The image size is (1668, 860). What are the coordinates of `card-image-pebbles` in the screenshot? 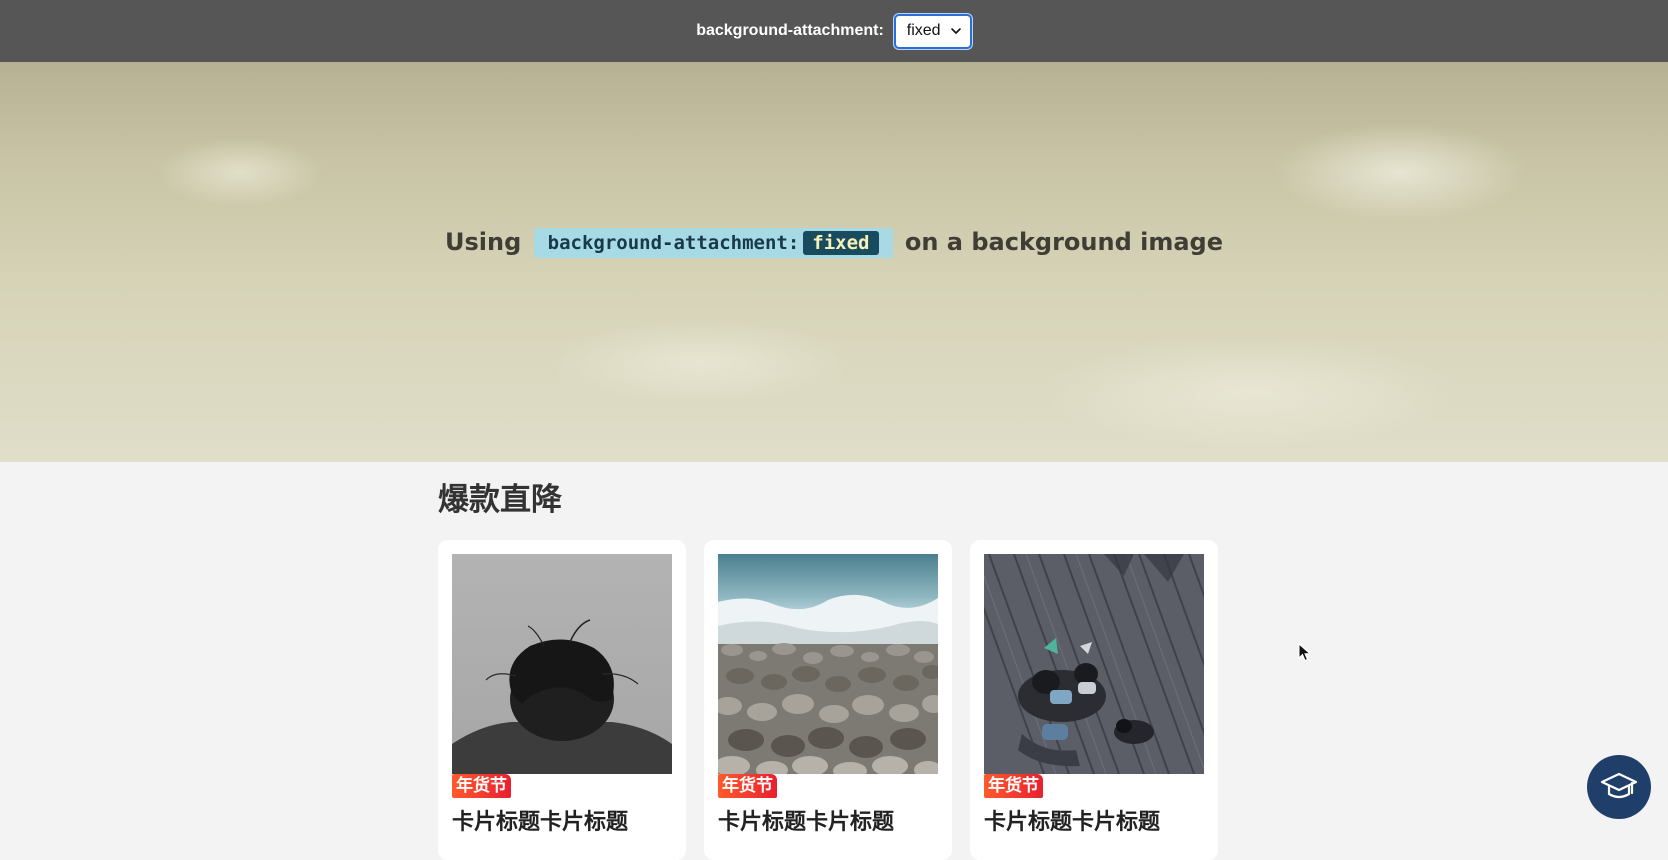 It's located at (828, 664).